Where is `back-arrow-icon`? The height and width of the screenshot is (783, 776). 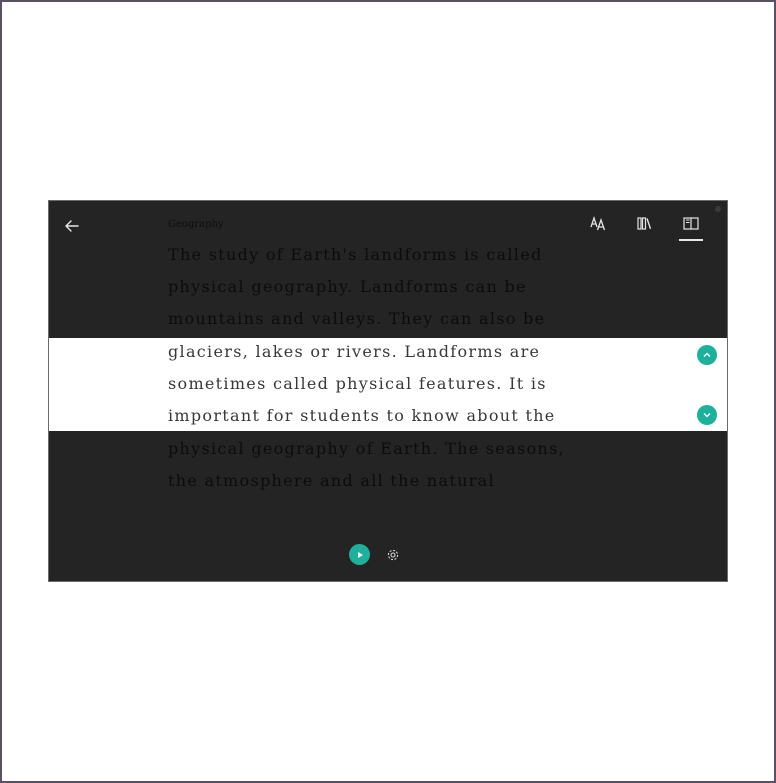 back-arrow-icon is located at coordinates (72, 226).